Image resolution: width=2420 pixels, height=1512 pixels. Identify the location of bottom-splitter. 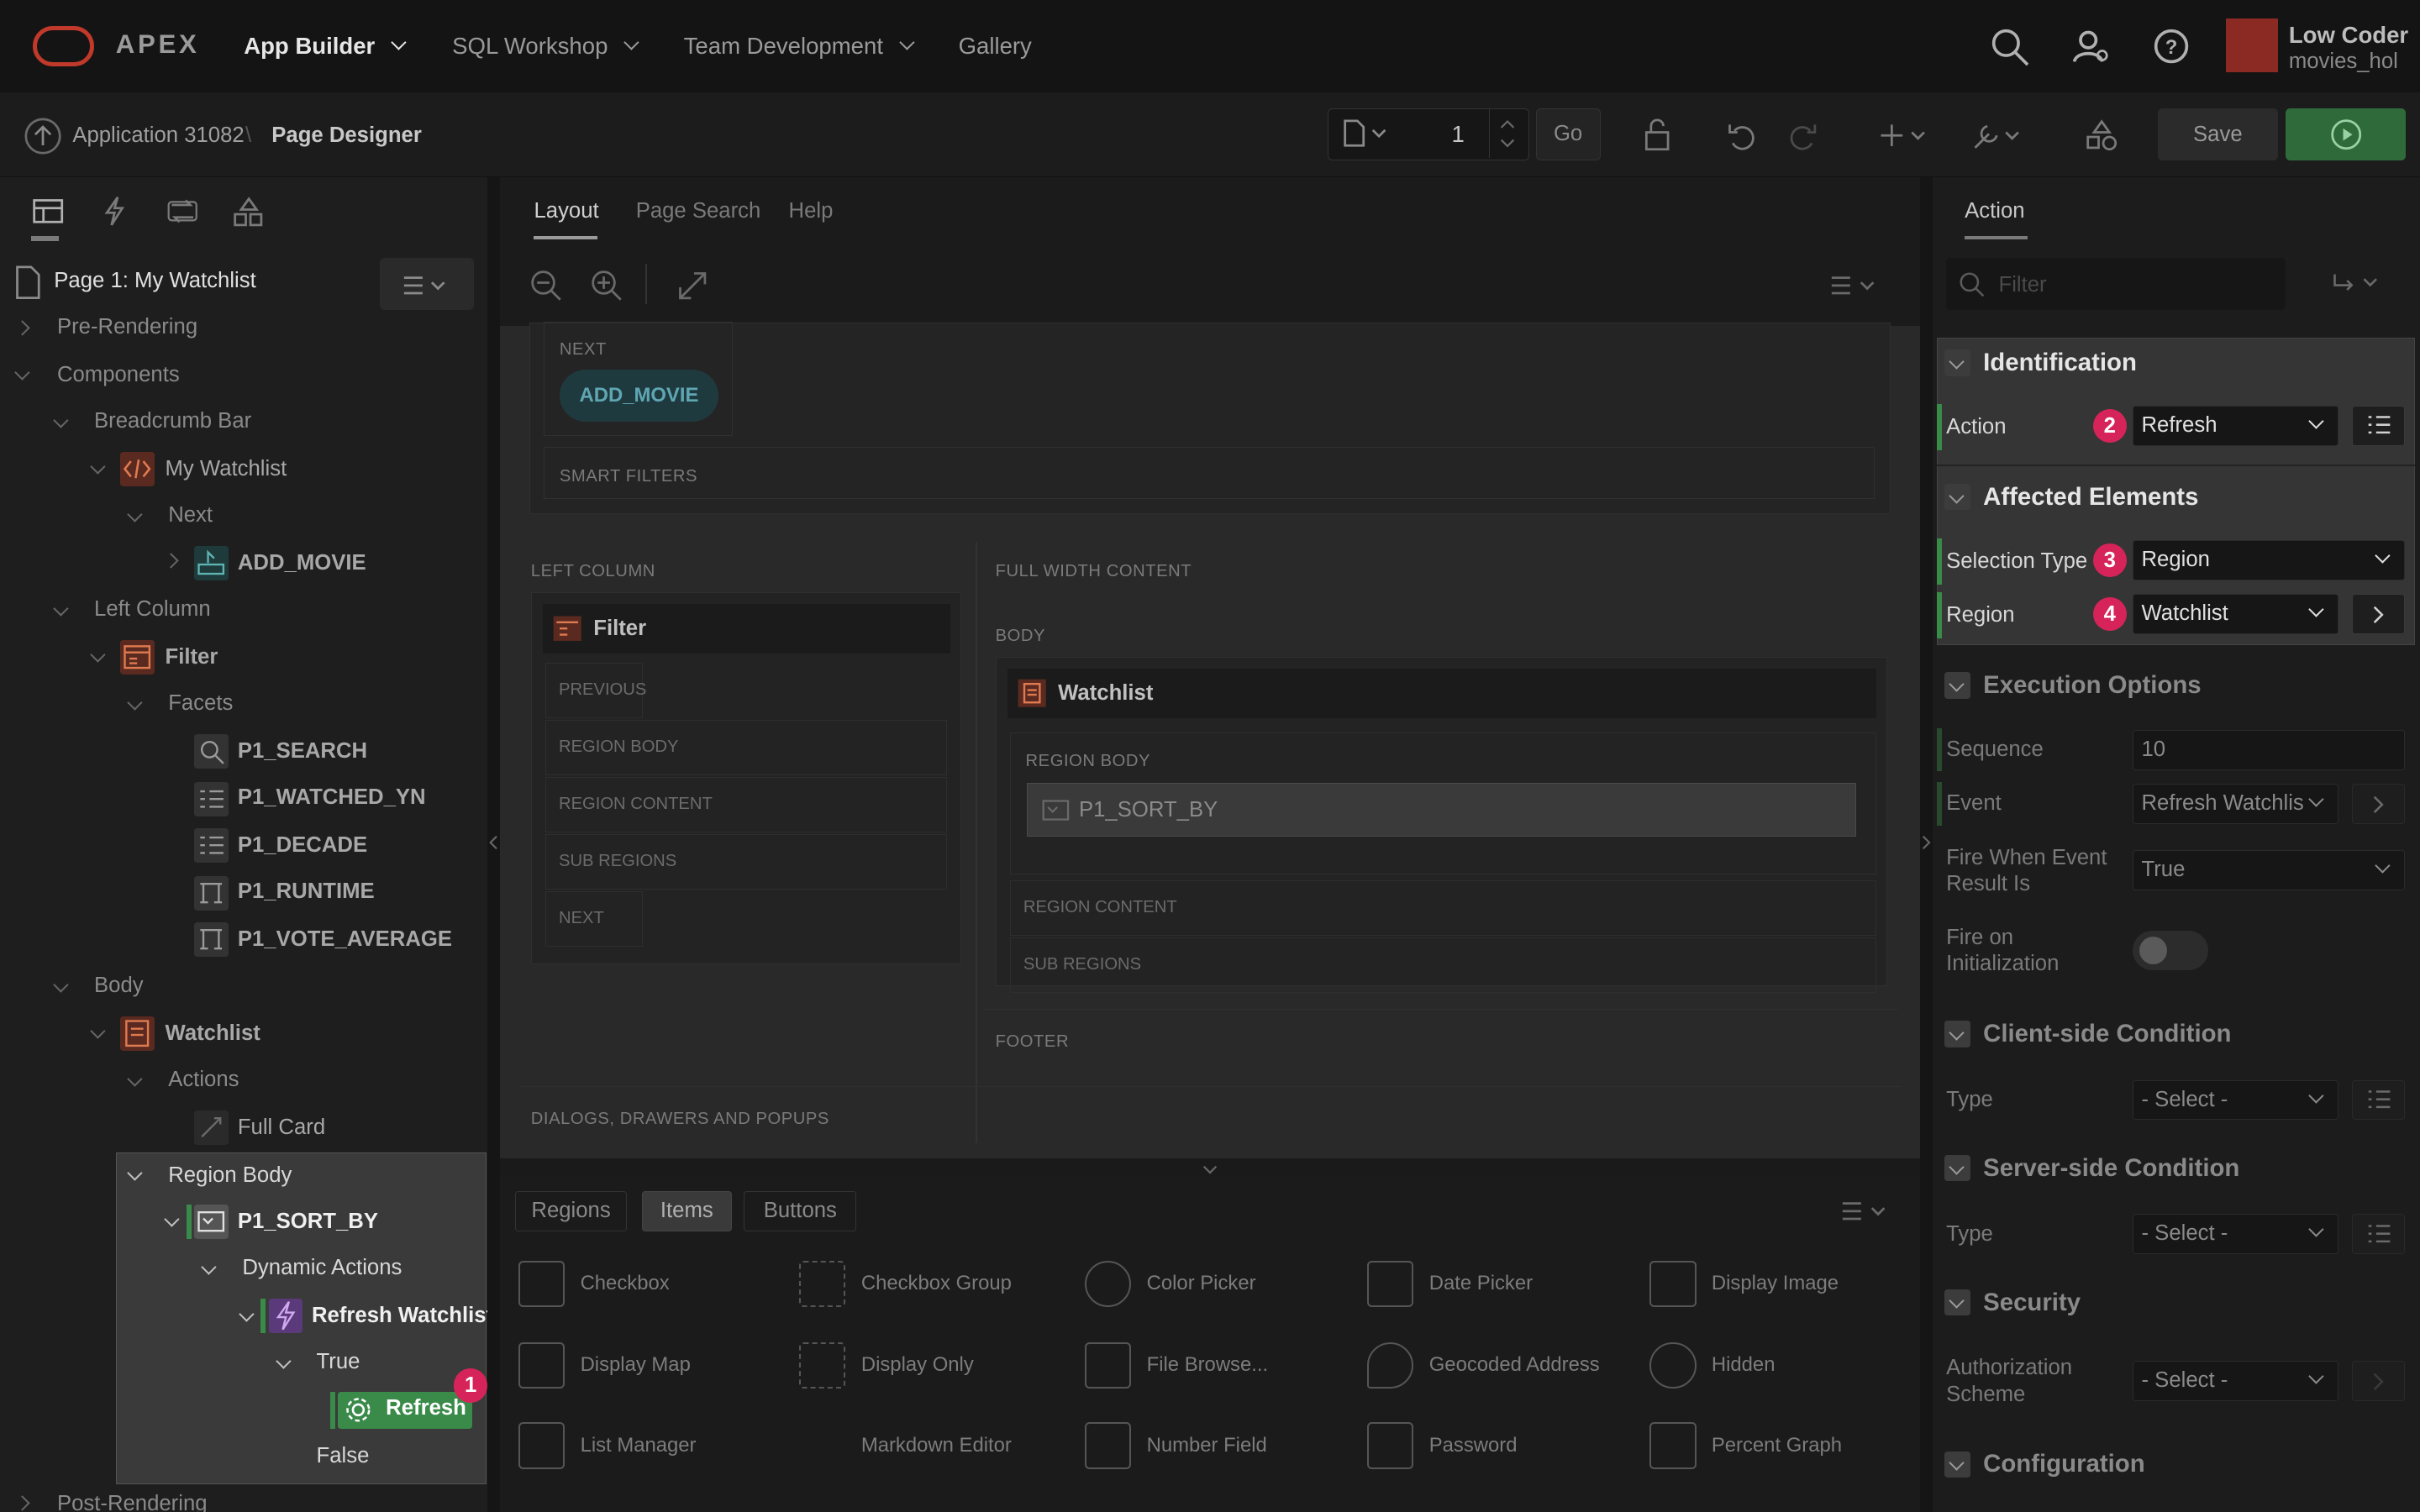
(1210, 1168).